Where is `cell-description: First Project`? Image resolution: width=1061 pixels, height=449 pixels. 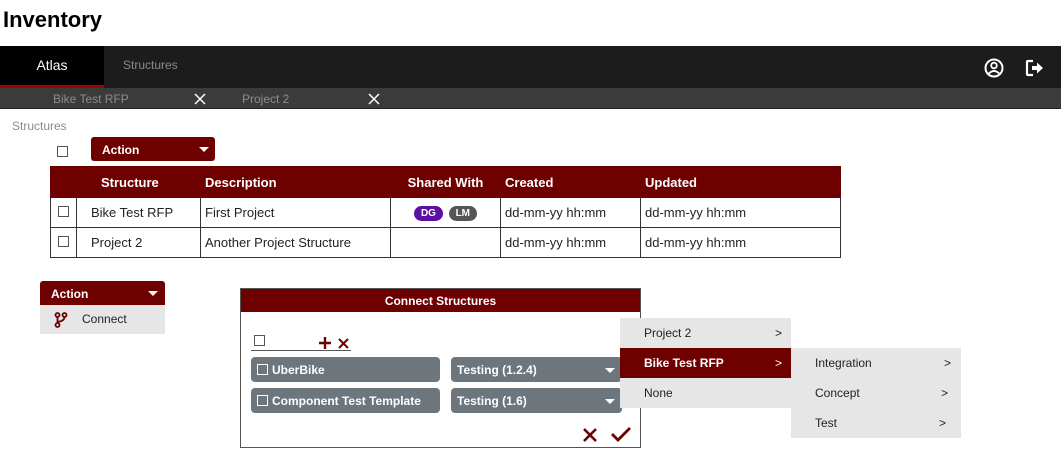 cell-description: First Project is located at coordinates (295, 212).